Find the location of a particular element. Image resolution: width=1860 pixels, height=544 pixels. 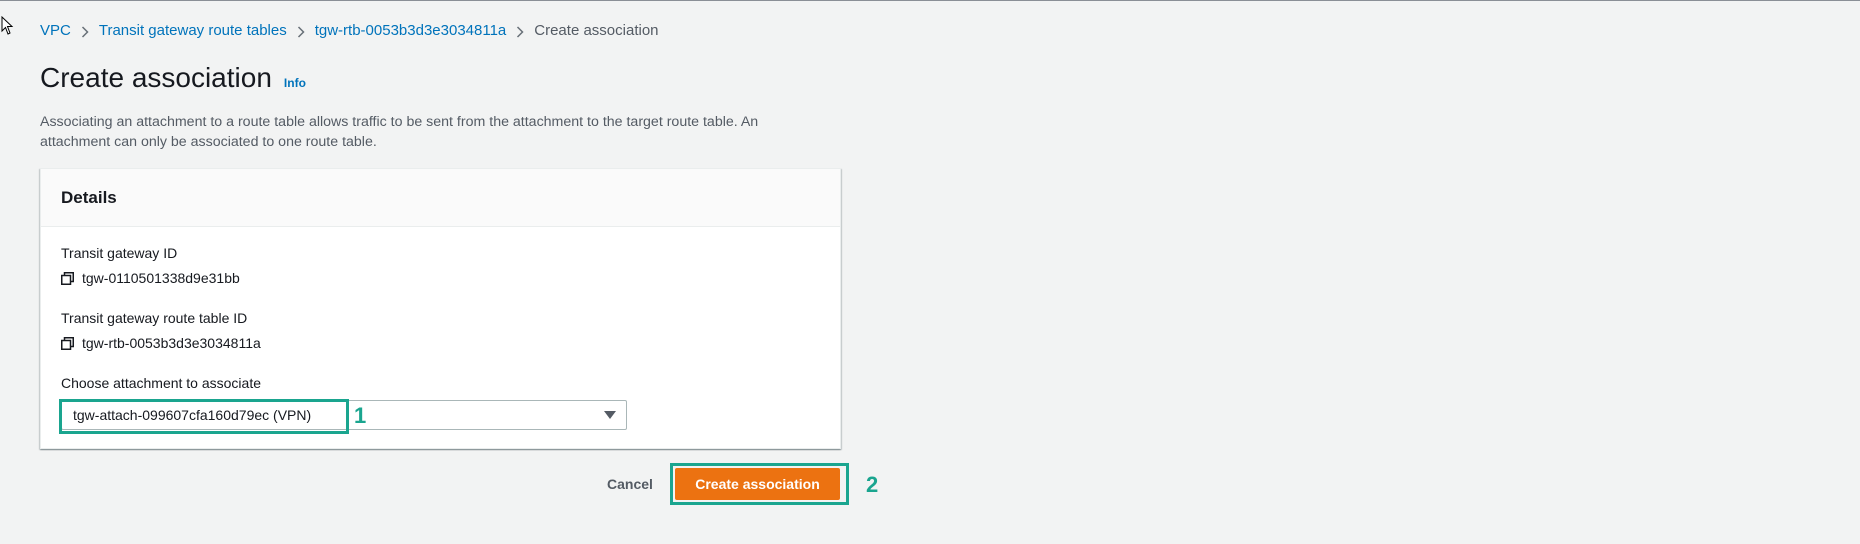

page-title: Create association is located at coordinates (156, 77).